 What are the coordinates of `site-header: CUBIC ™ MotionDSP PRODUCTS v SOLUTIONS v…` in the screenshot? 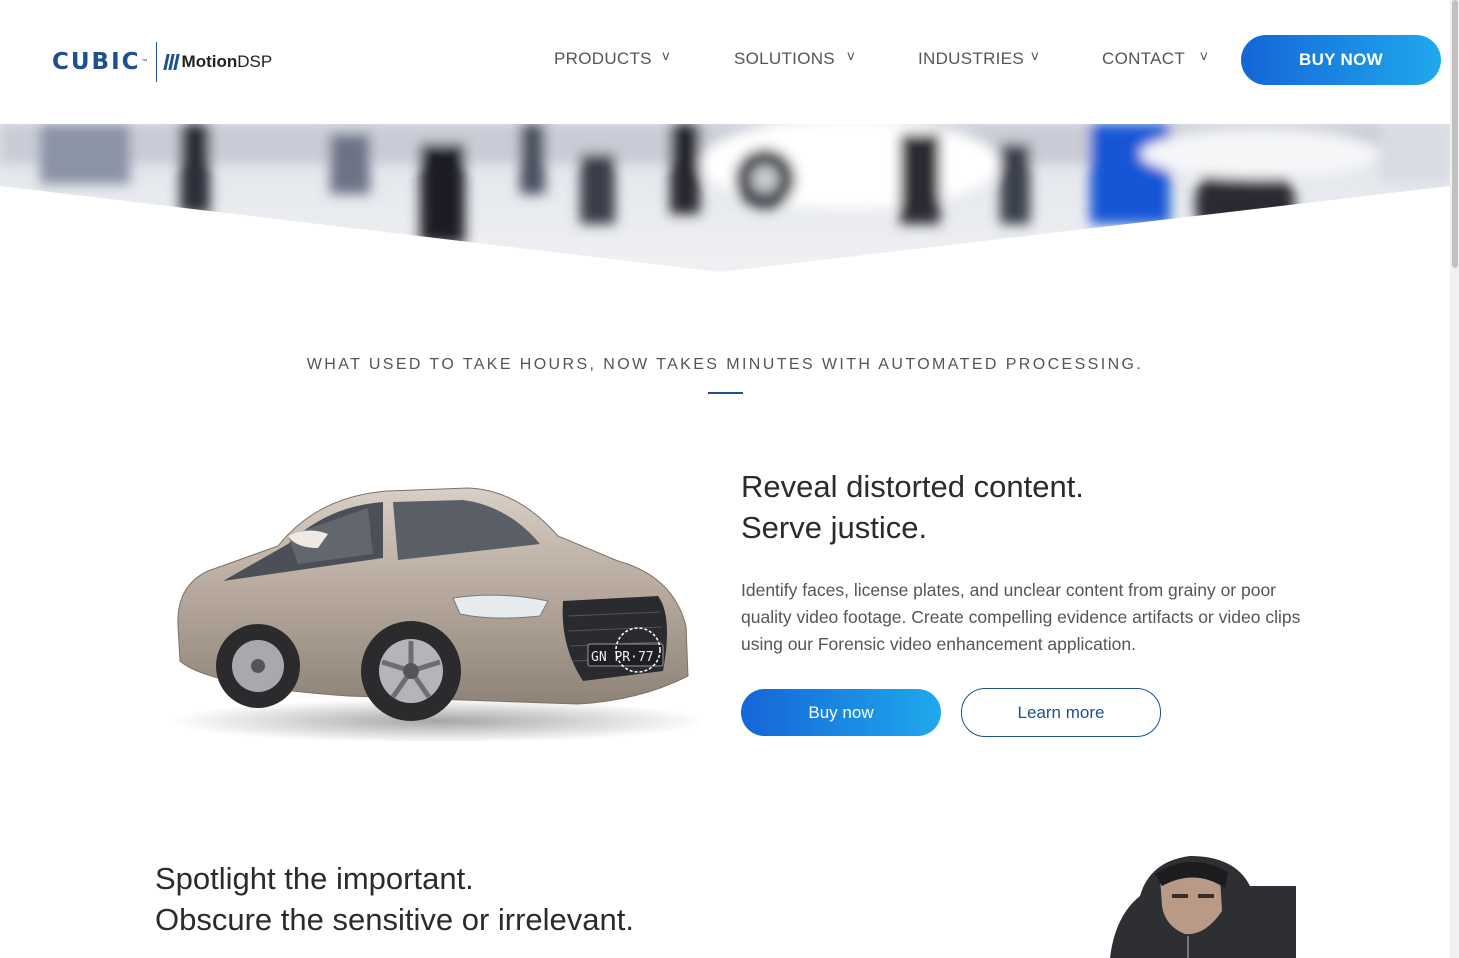 It's located at (729, 62).